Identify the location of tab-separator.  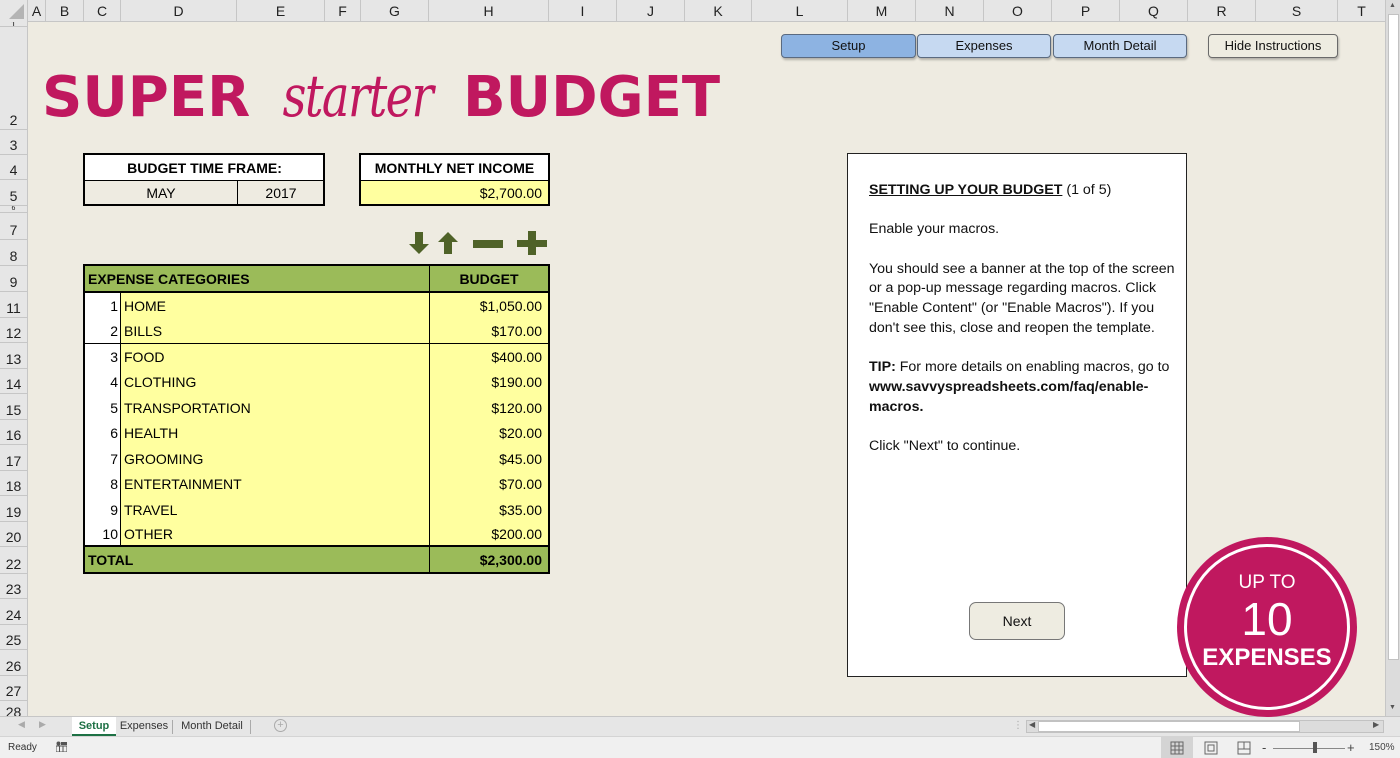
(250, 727).